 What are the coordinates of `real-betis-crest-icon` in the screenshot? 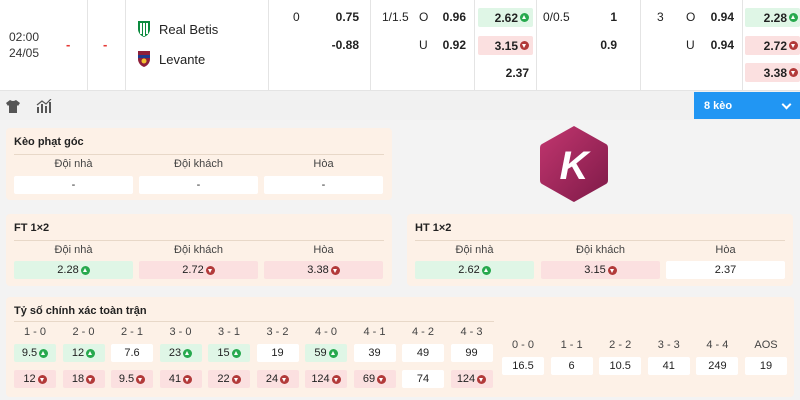 It's located at (144, 29).